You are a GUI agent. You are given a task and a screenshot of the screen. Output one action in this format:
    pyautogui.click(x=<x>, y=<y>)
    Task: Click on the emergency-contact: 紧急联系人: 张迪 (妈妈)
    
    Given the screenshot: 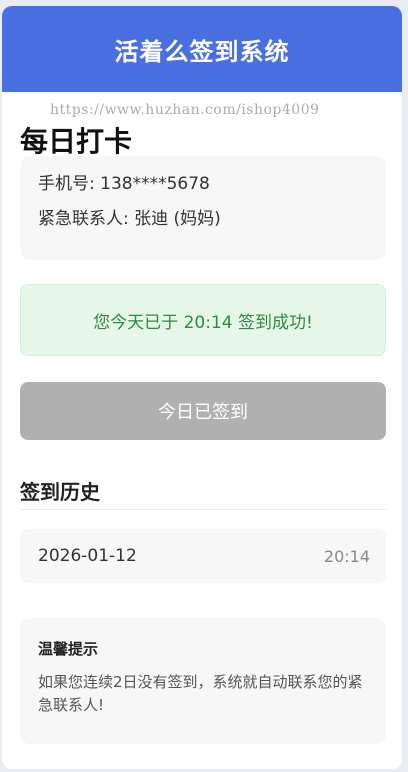 What is the action you would take?
    pyautogui.click(x=129, y=219)
    